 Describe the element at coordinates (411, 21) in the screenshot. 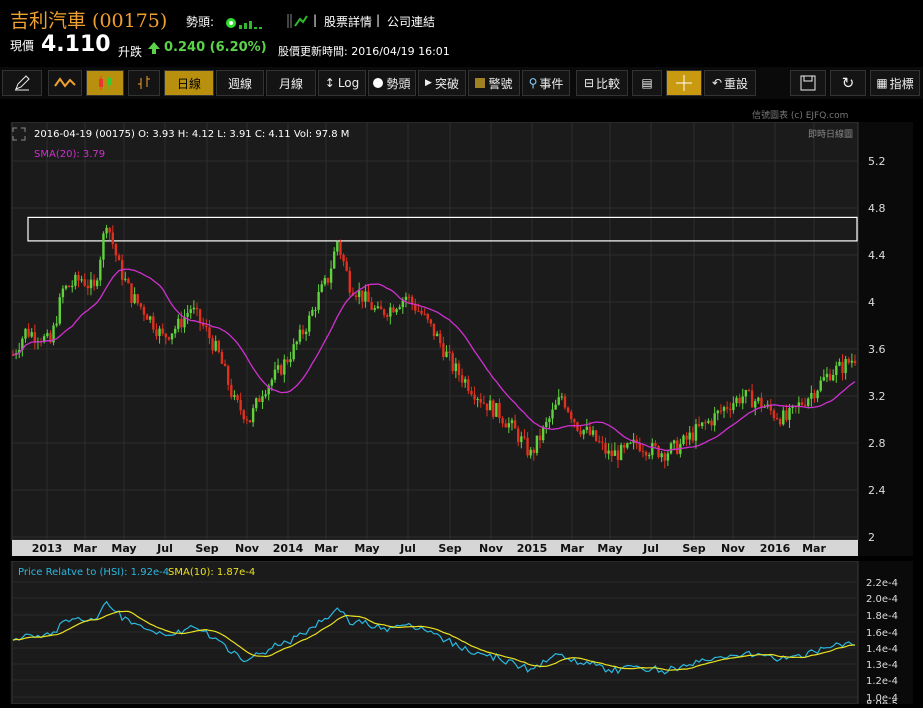

I see `company-links-link: 公司連結` at that location.